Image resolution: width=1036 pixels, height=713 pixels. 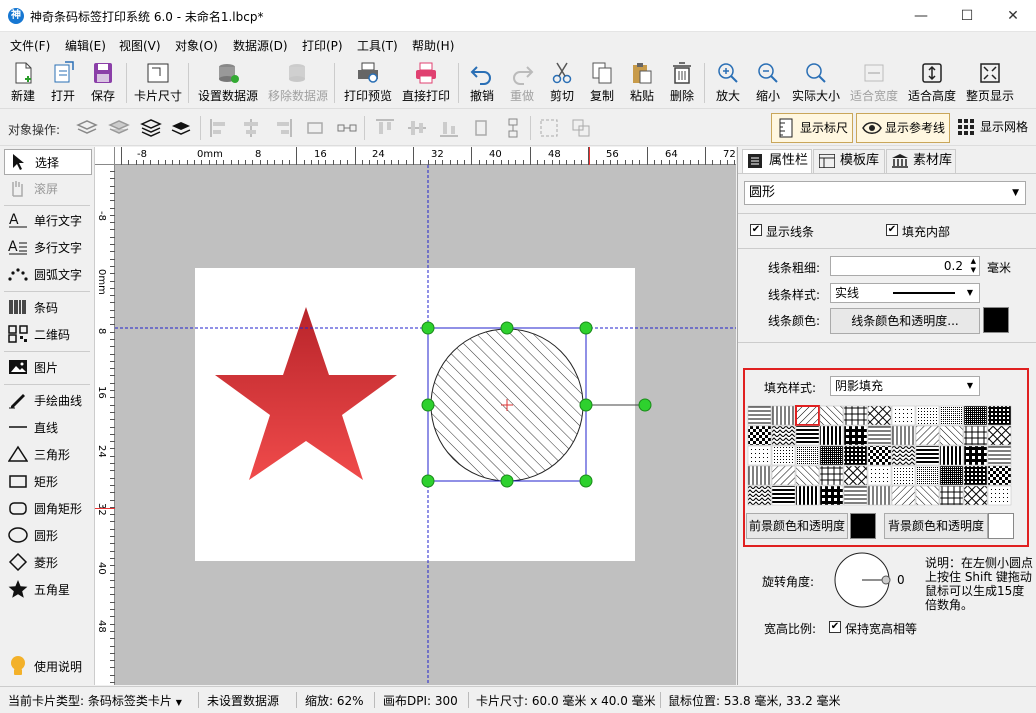 I want to click on align-middle-v-icon, so click(x=417, y=128).